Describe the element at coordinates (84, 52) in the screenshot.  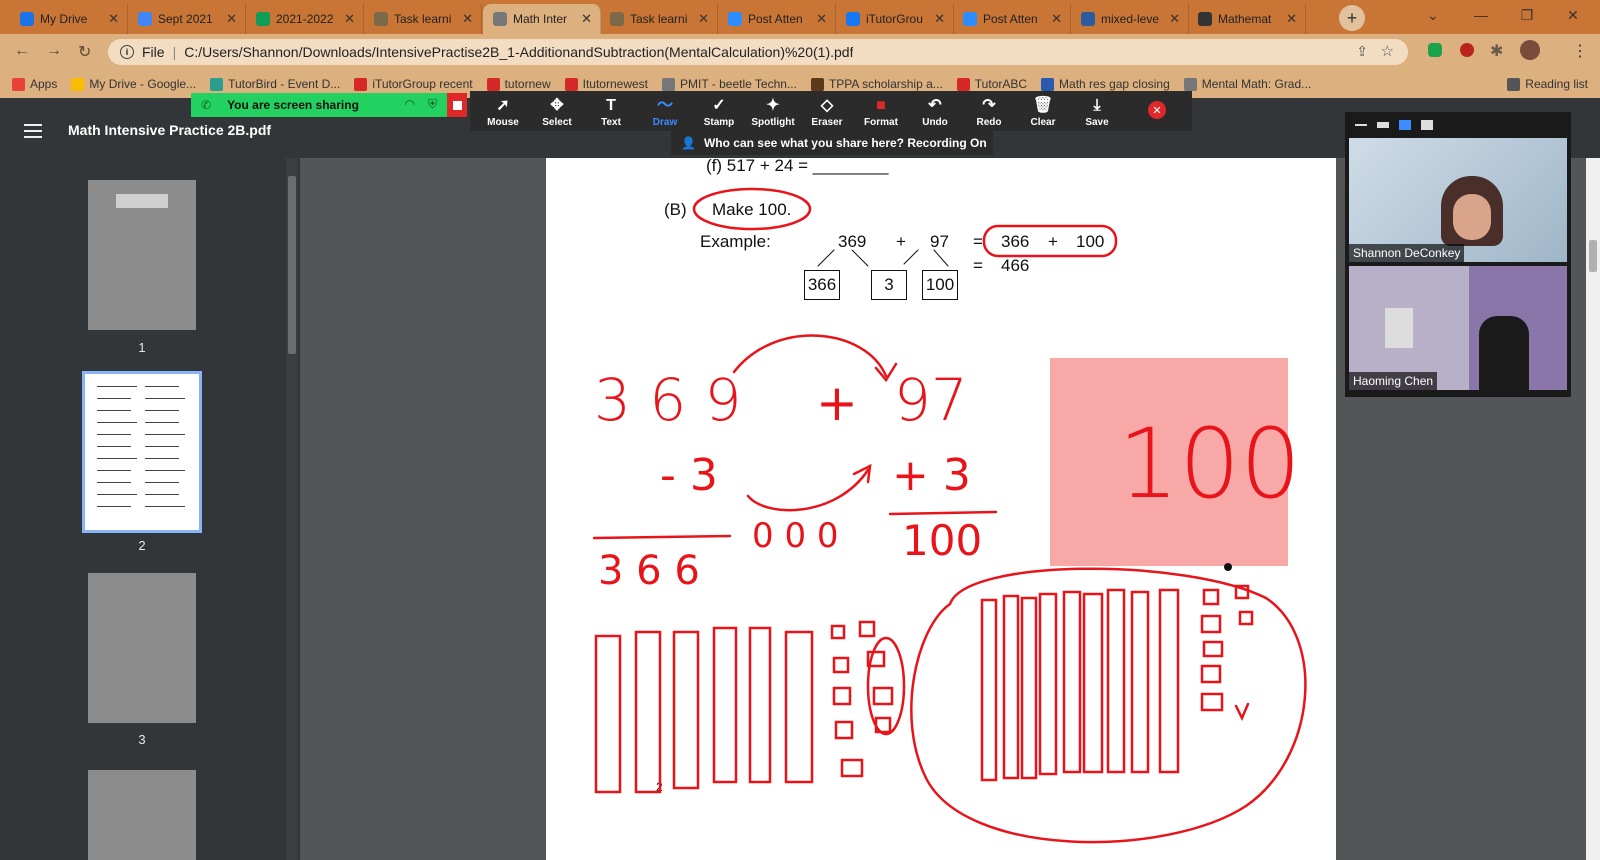
I see `reload-icon: ↻` at that location.